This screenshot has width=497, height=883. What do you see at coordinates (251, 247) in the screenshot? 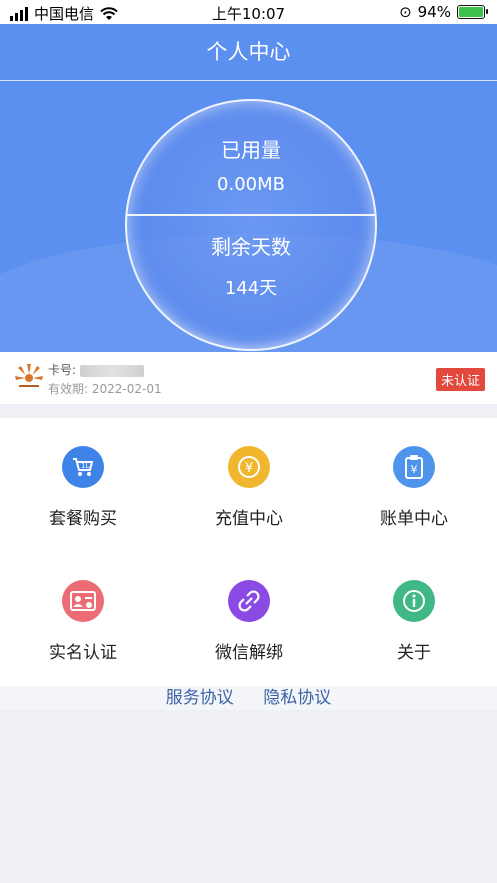
I see `remaining-days-label: 剩余天数` at bounding box center [251, 247].